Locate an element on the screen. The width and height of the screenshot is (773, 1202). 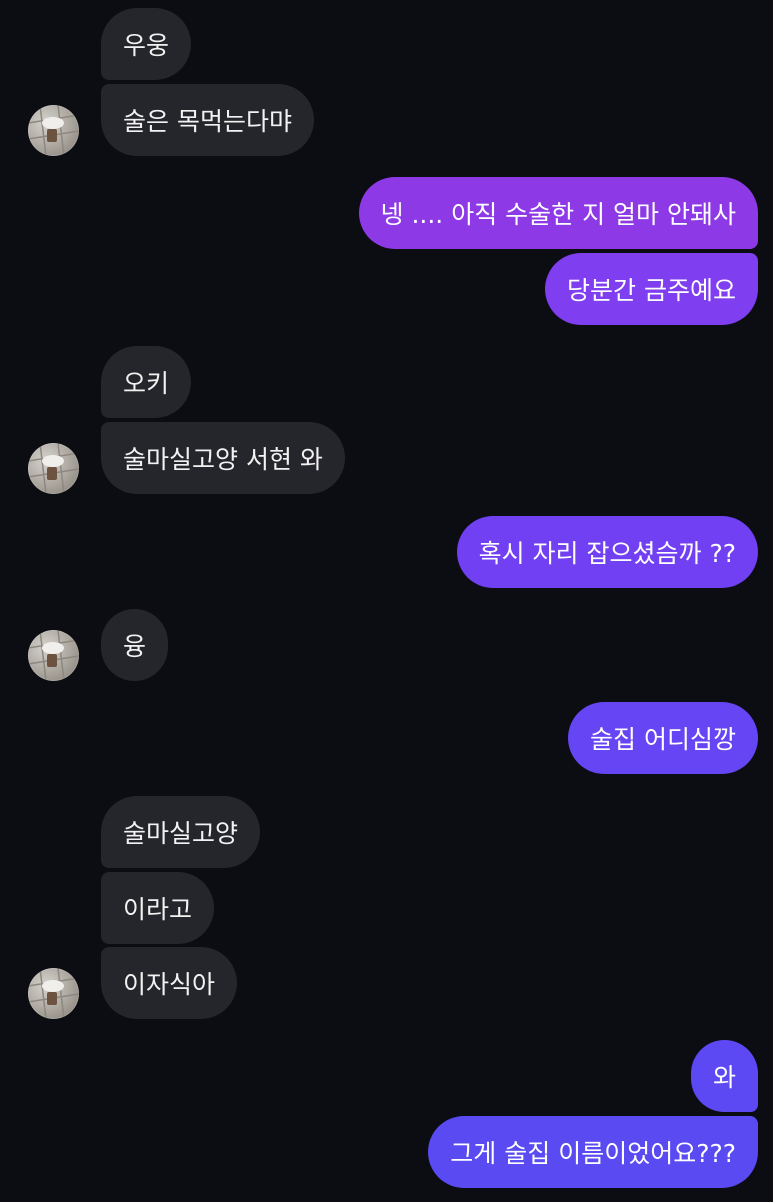
message-text: 그게 술집 이름이었어요??? is located at coordinates (593, 1153).